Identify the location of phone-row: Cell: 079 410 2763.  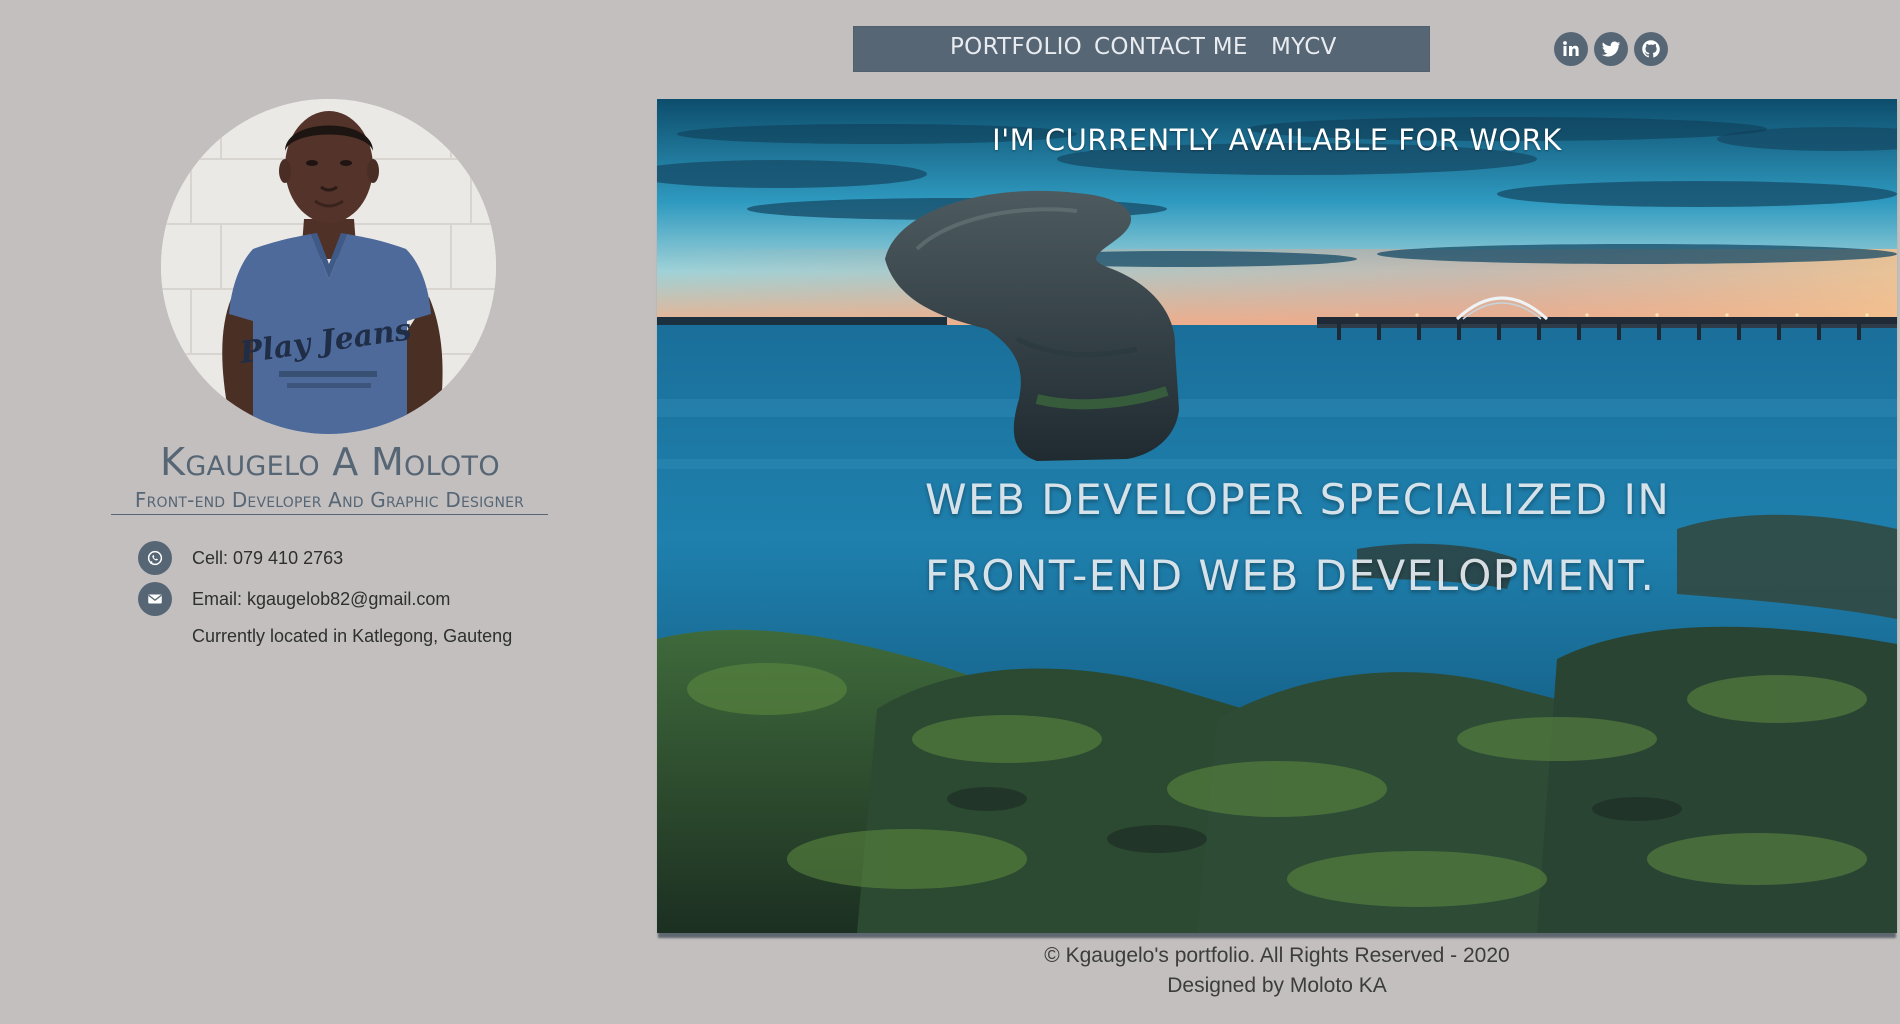
(240, 558).